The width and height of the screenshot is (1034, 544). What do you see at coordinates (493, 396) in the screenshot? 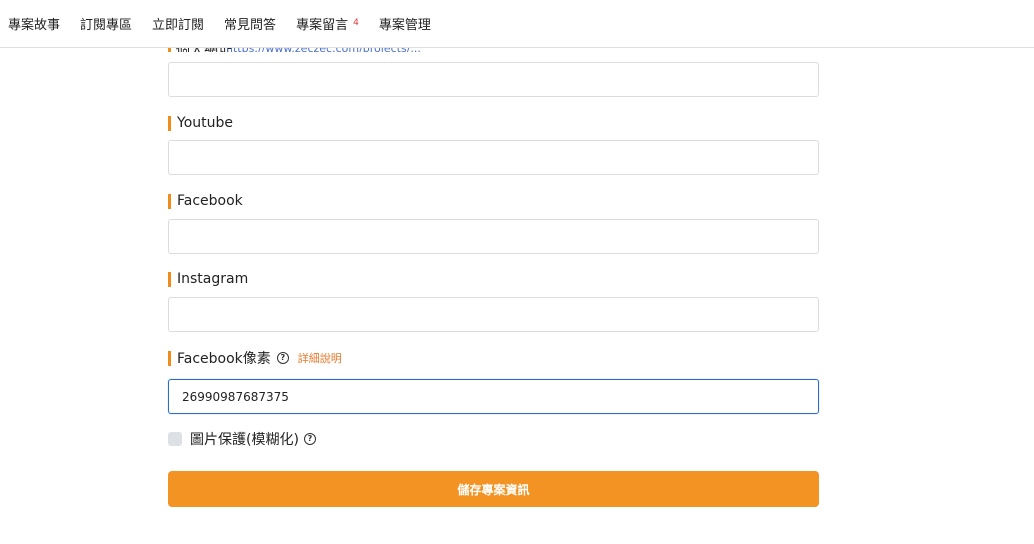
I see `facebook-pixel-input` at bounding box center [493, 396].